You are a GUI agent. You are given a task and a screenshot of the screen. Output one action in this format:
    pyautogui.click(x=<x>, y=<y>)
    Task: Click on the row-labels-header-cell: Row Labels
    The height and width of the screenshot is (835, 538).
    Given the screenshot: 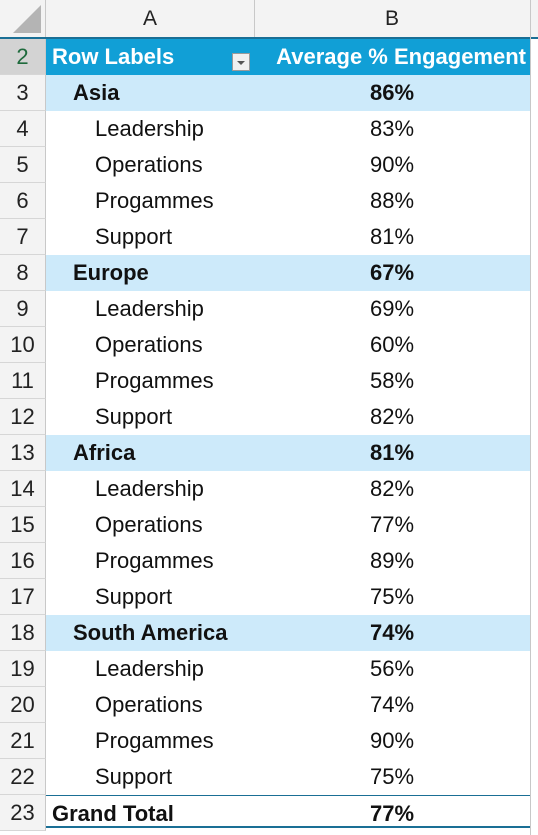 What is the action you would take?
    pyautogui.click(x=150, y=57)
    